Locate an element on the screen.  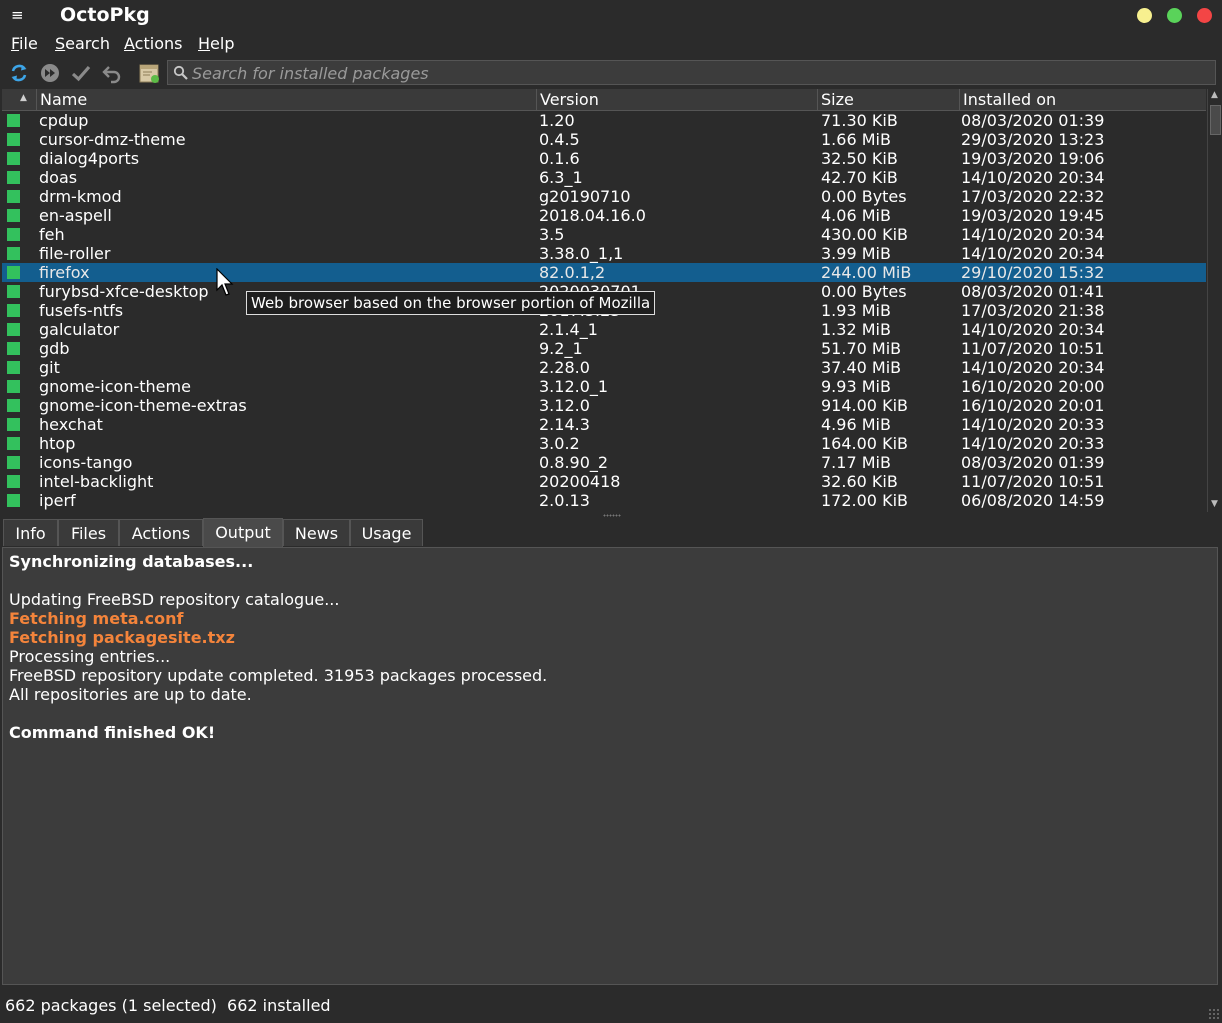
sort-indicator-icon: ▲ is located at coordinates (23, 98).